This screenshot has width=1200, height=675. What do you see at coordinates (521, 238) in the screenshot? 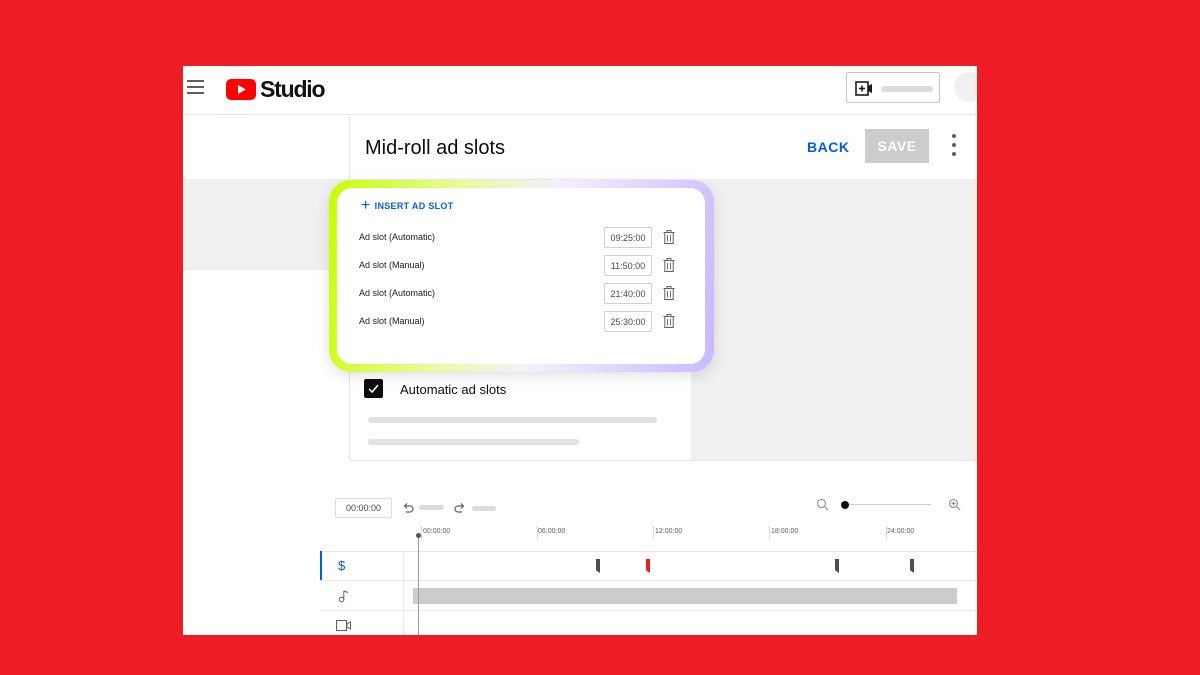
I see `ad-slot-row: Ad slot (Automatic) 09:25:00` at bounding box center [521, 238].